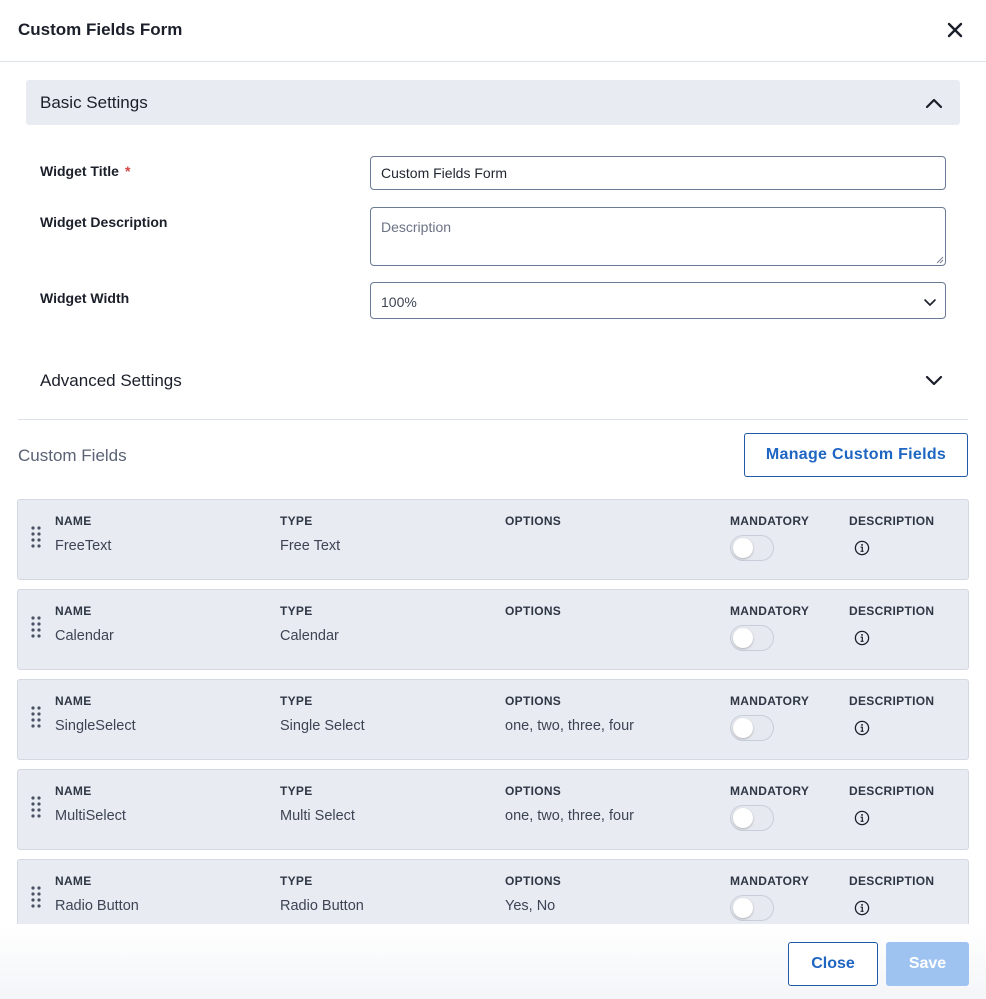 The image size is (986, 999). I want to click on advanced-settings-label: Advanced Settings, so click(111, 380).